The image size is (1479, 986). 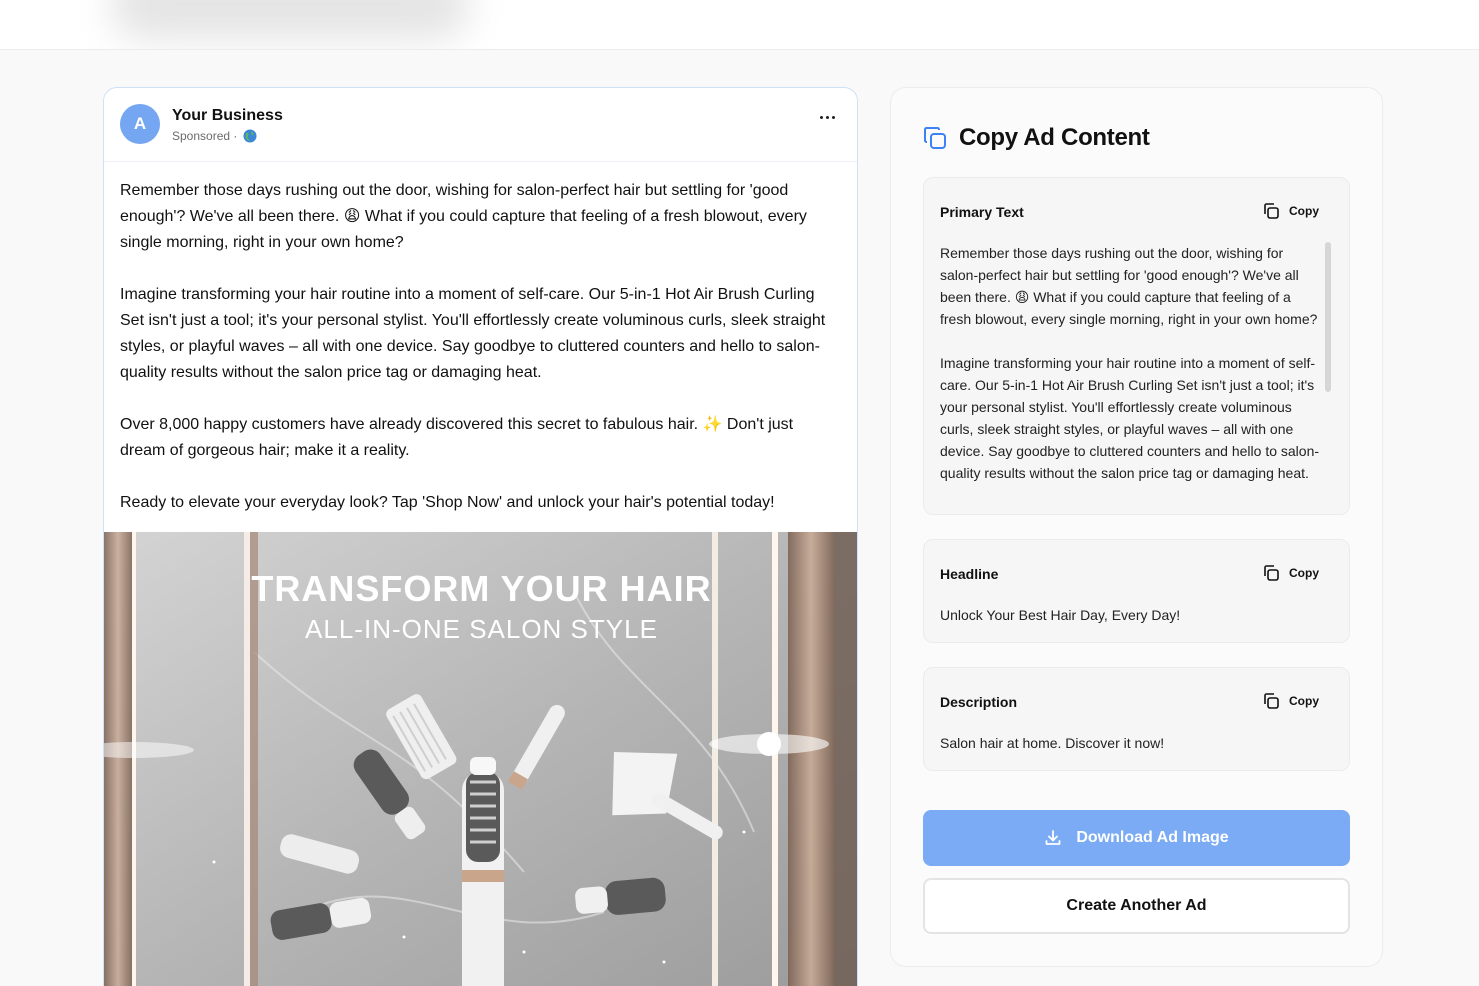 What do you see at coordinates (1152, 837) in the screenshot?
I see `download-button-label: Download Ad Image` at bounding box center [1152, 837].